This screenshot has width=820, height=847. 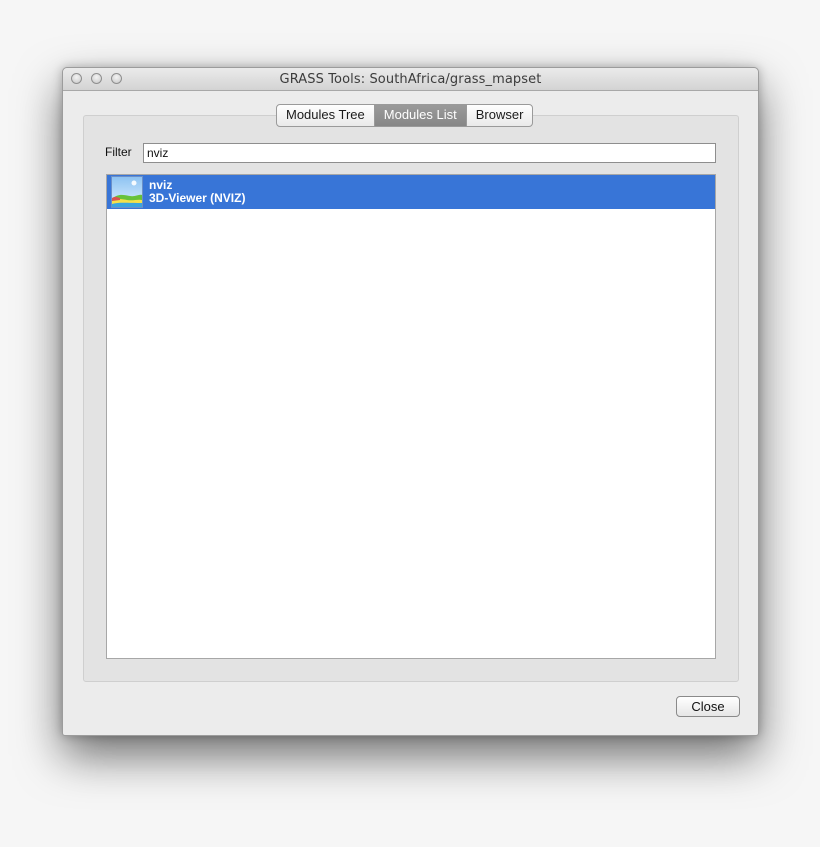 I want to click on filter-label: Filter, so click(x=118, y=152).